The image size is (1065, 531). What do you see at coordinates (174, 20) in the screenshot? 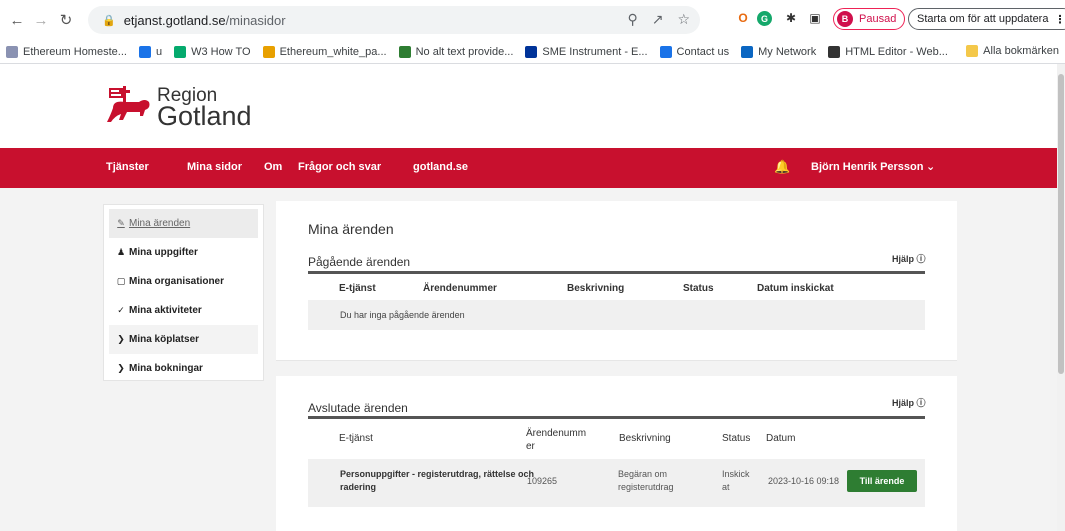
I see `url-host: etjanst.gotland.se` at bounding box center [174, 20].